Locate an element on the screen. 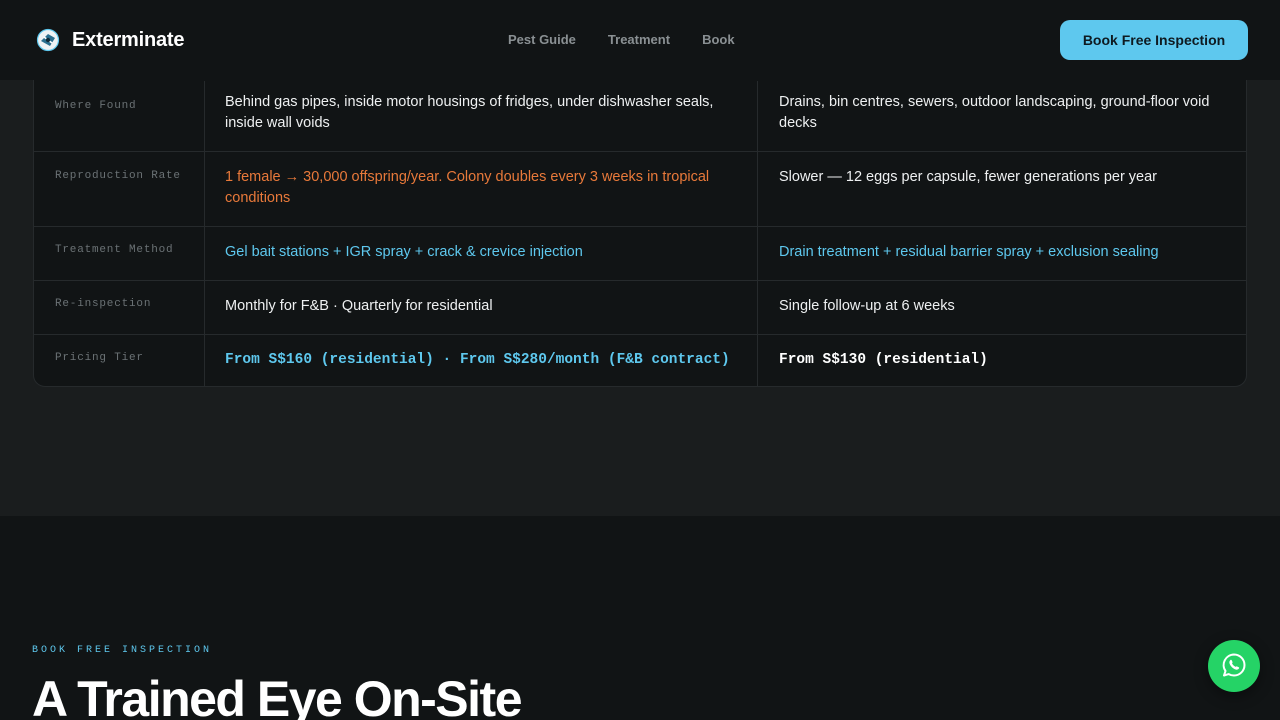 This screenshot has height=720, width=1280. nav-link-book: Book is located at coordinates (718, 39).